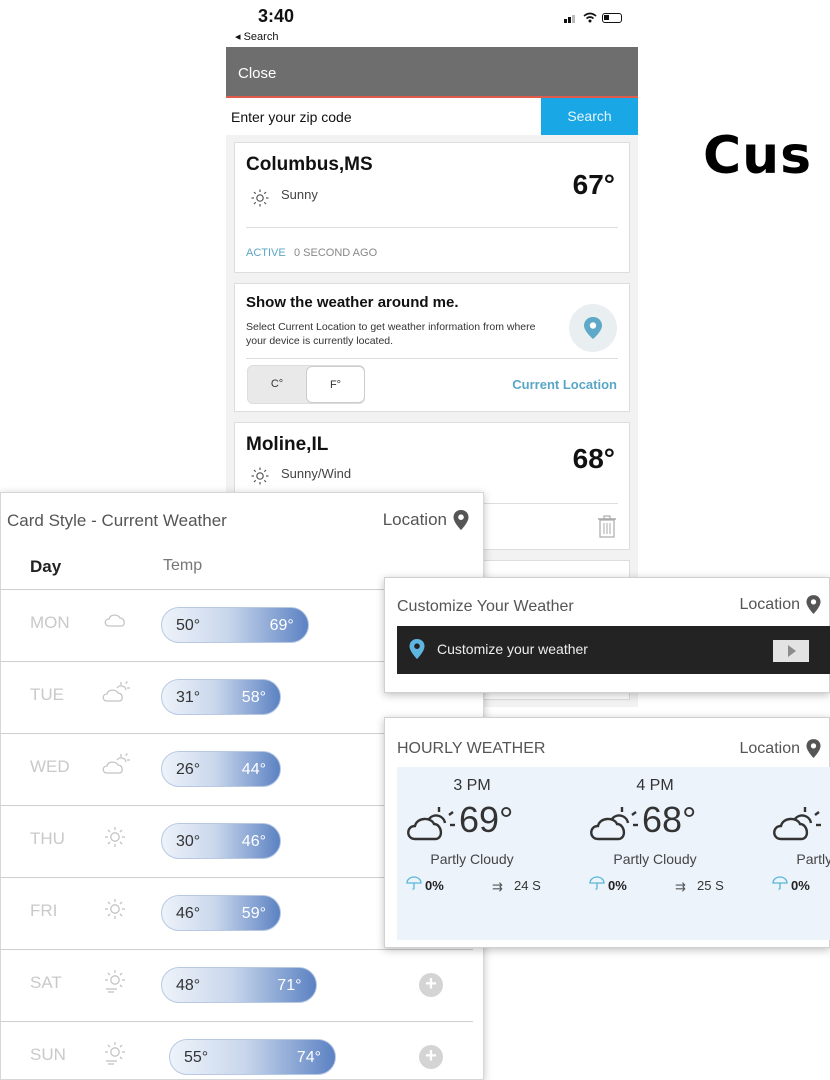  I want to click on day-label: SUN, so click(48, 1054).